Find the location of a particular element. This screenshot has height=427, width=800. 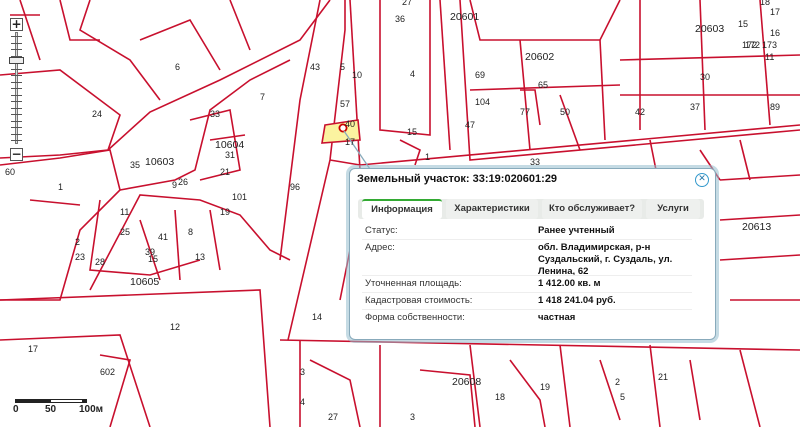

parcel-number-label: 24 is located at coordinates (97, 114).